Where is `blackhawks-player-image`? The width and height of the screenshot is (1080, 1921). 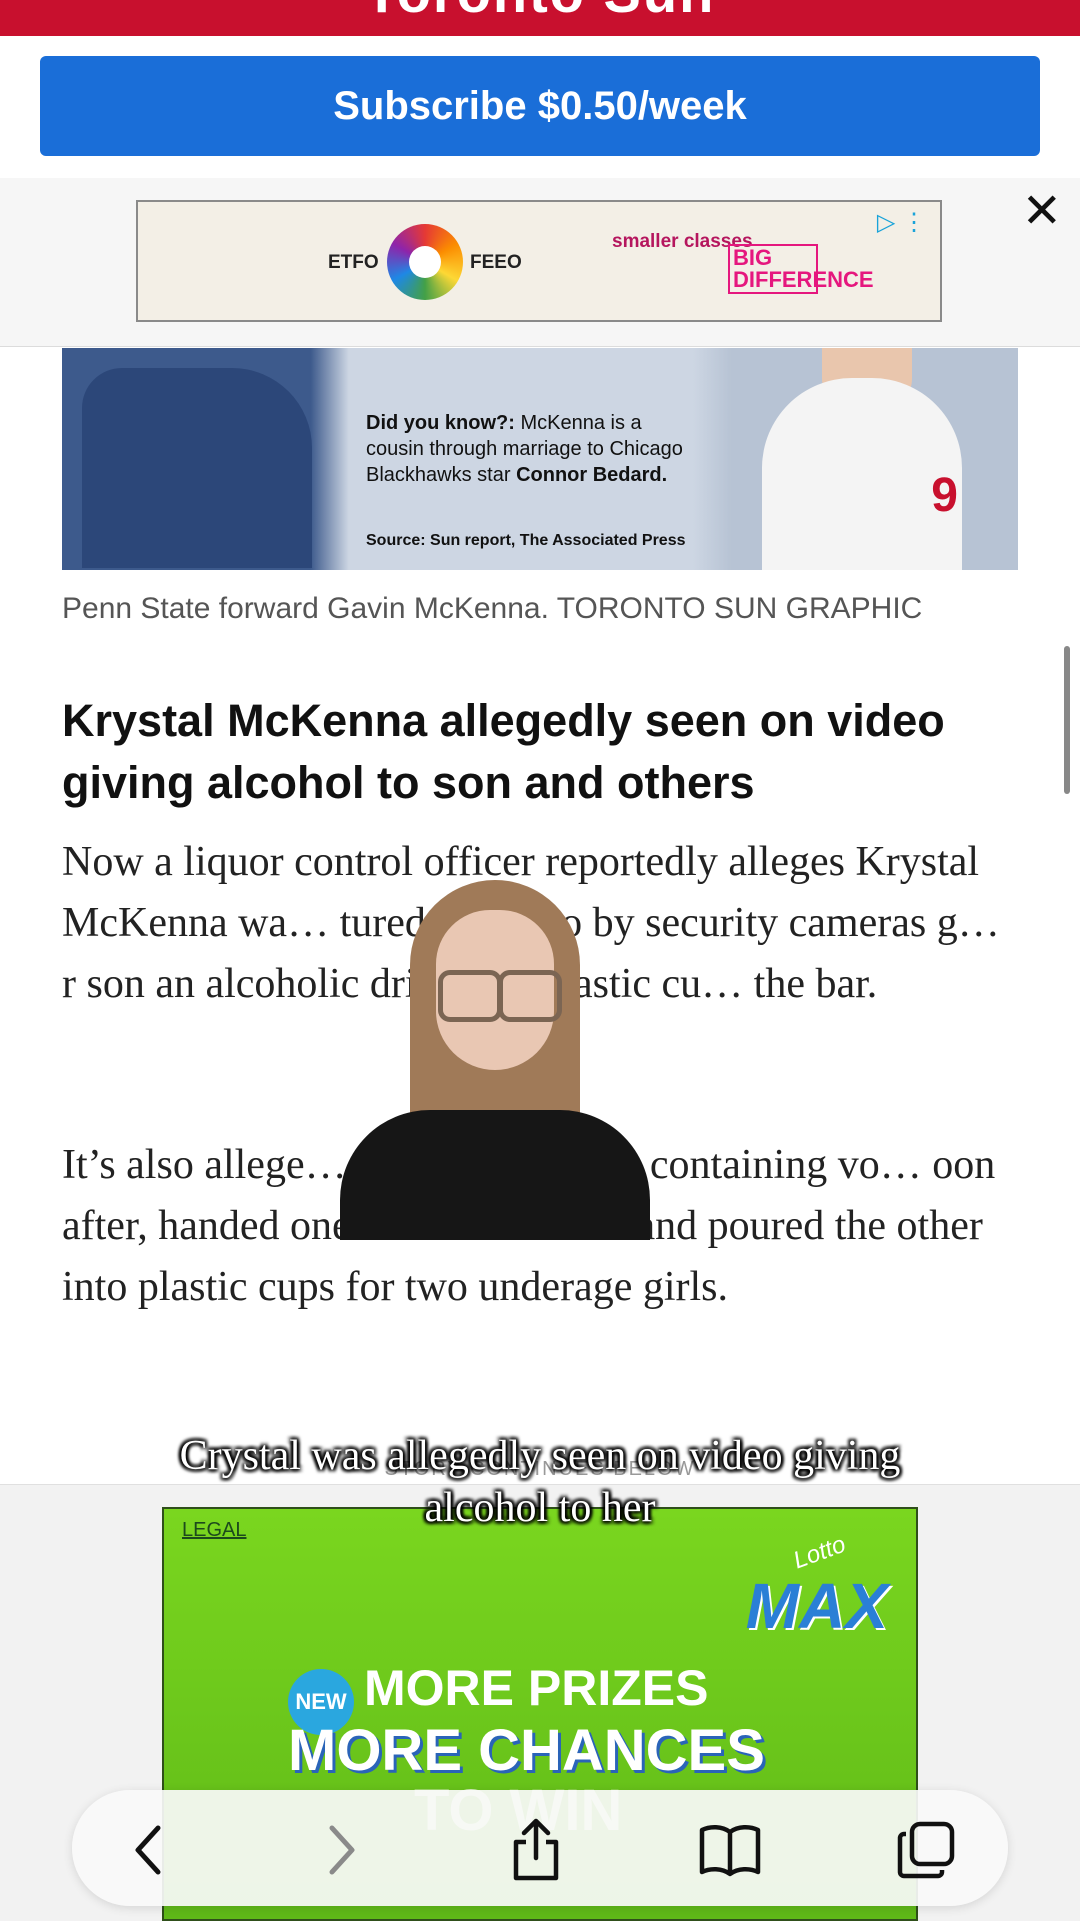 blackhawks-player-image is located at coordinates (862, 474).